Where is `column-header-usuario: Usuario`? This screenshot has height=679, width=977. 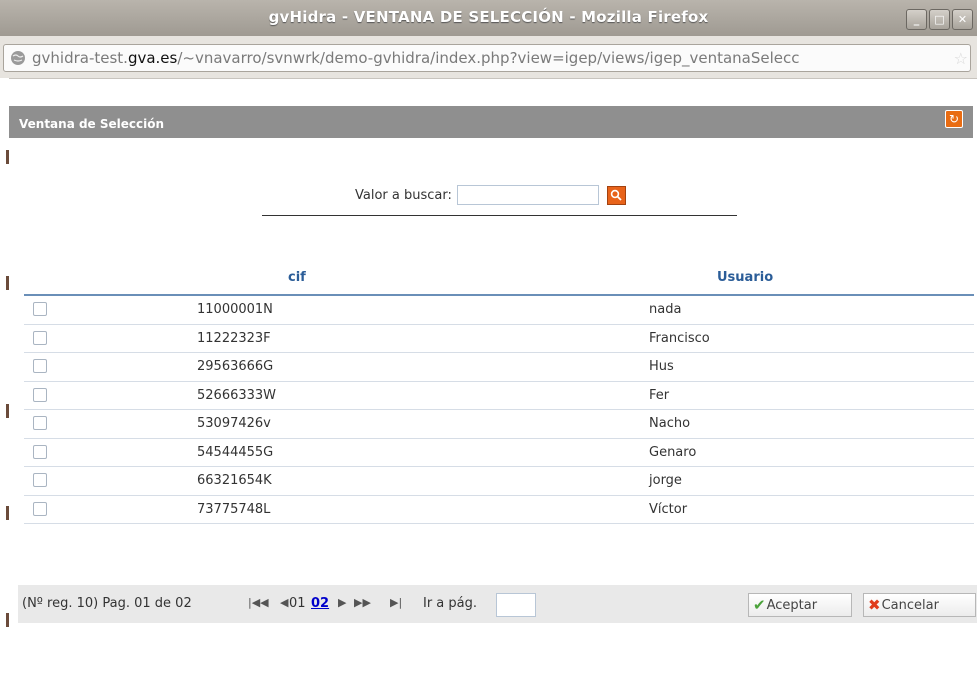 column-header-usuario: Usuario is located at coordinates (745, 277).